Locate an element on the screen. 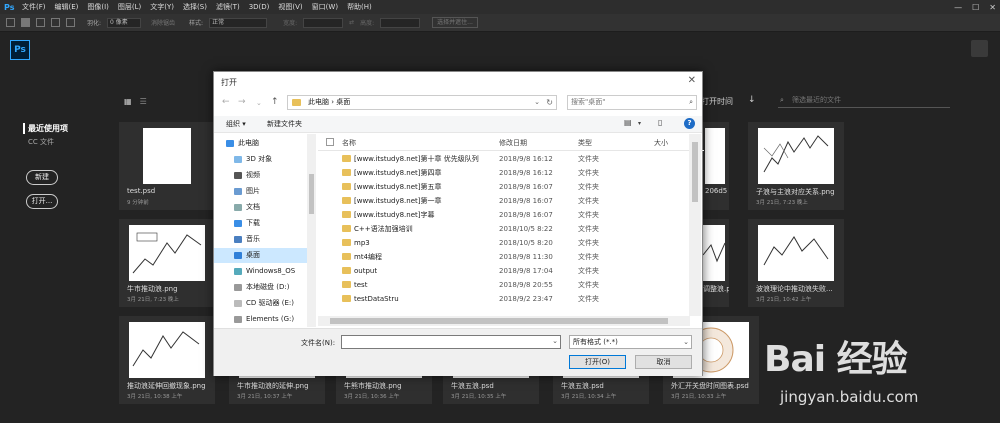 The image size is (1000, 423). file-list-scrollbar is located at coordinates (695, 225).